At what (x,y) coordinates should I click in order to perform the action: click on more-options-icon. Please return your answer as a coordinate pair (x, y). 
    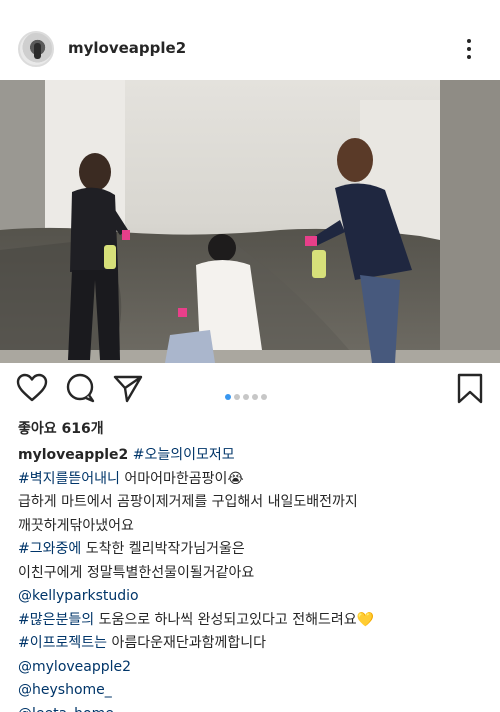
    Looking at the image, I should click on (469, 49).